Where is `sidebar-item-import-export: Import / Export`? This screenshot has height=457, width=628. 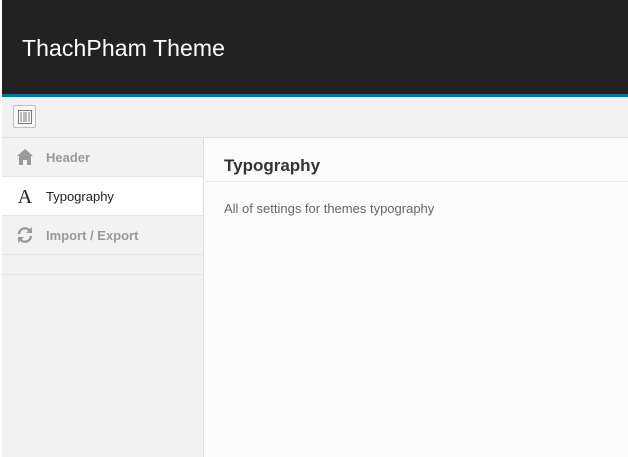
sidebar-item-import-export: Import / Export is located at coordinates (102, 235).